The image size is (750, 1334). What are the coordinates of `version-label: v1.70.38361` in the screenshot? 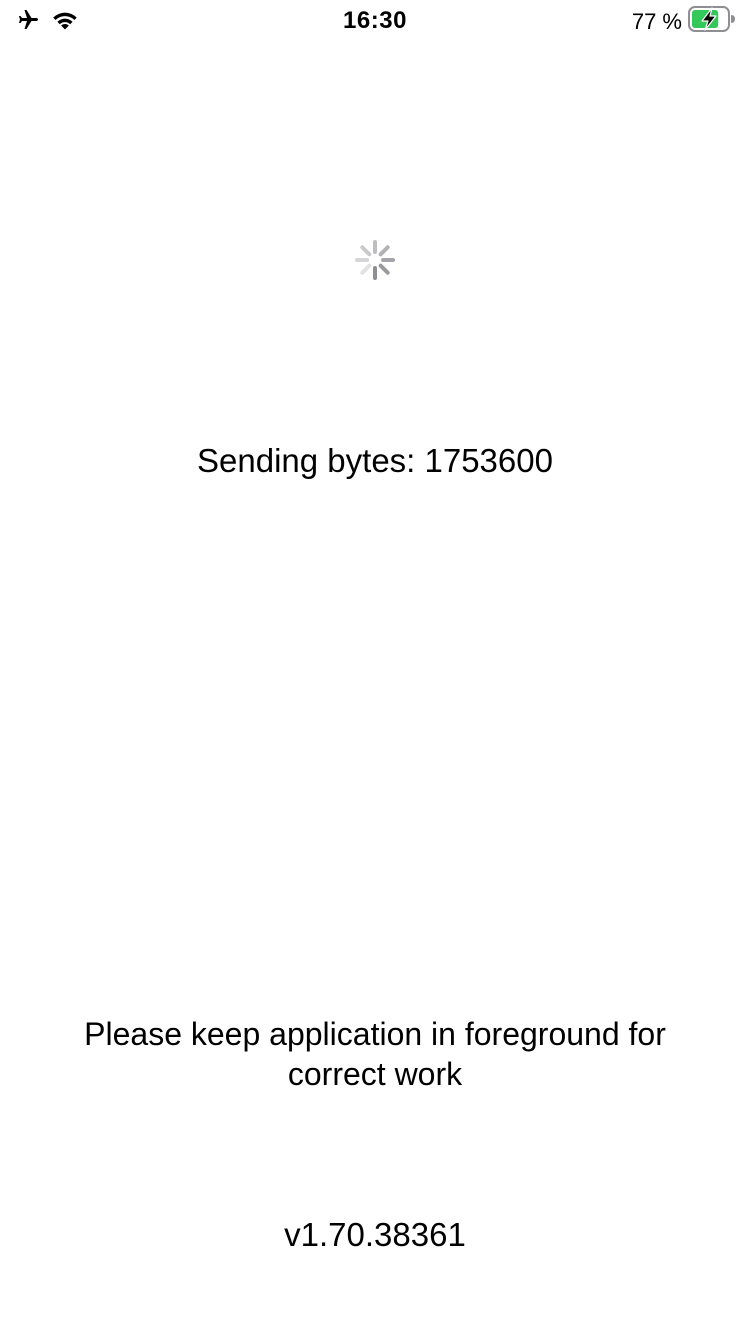 It's located at (375, 1234).